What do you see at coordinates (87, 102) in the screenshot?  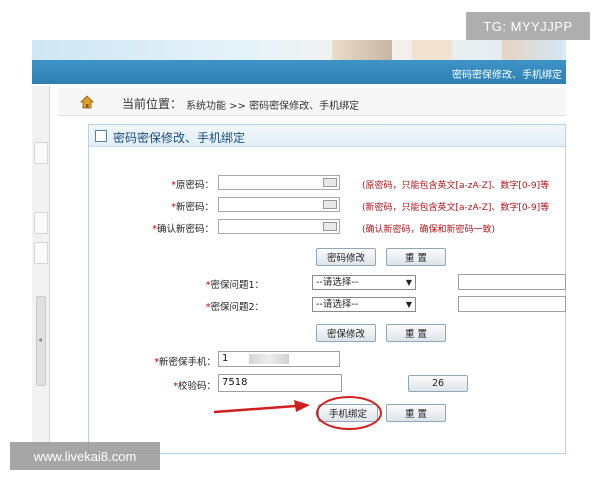 I see `home-icon` at bounding box center [87, 102].